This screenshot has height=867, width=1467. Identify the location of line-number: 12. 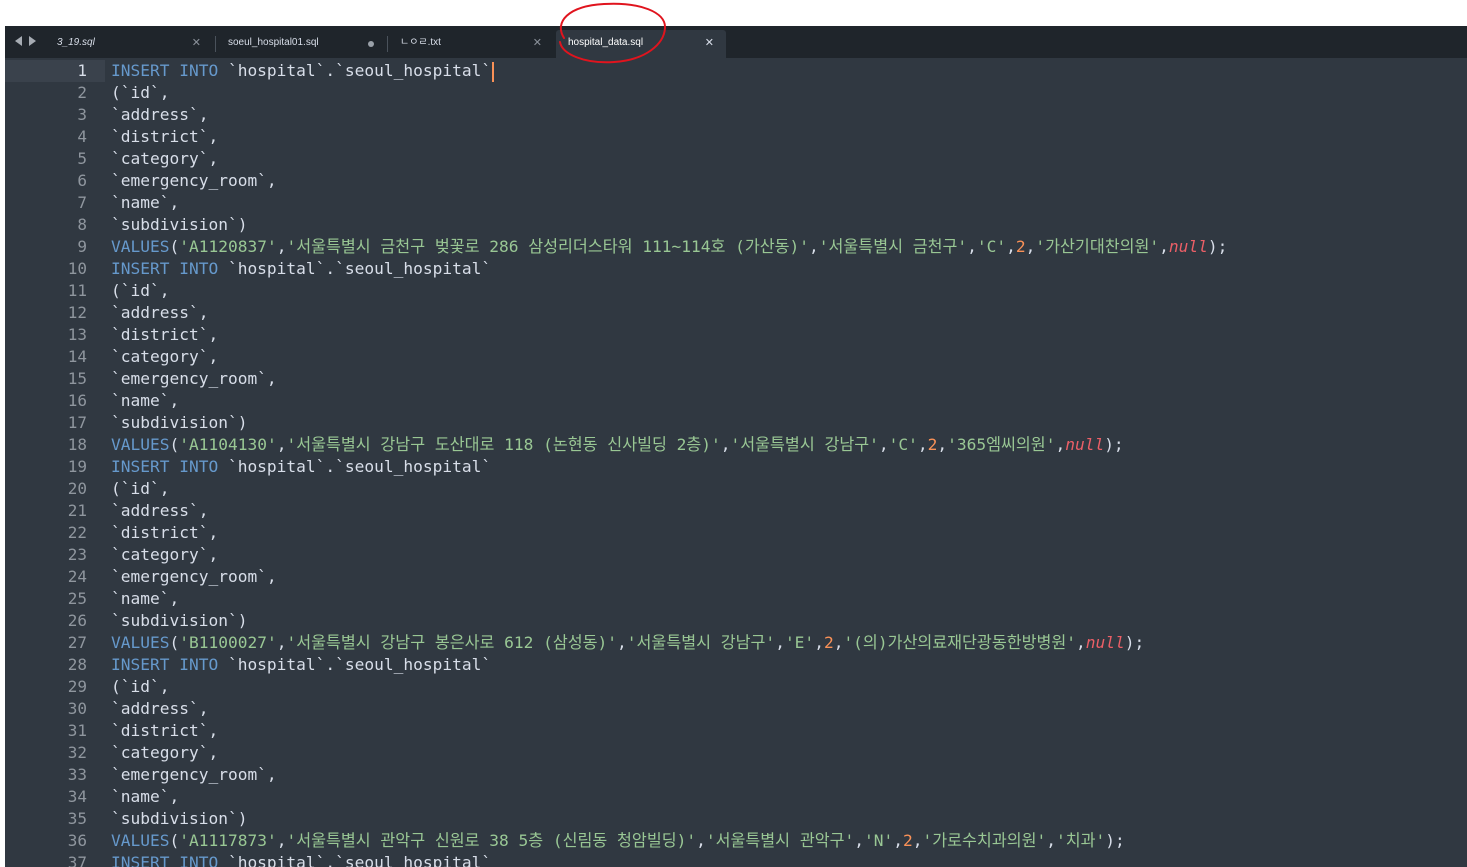
(77, 312).